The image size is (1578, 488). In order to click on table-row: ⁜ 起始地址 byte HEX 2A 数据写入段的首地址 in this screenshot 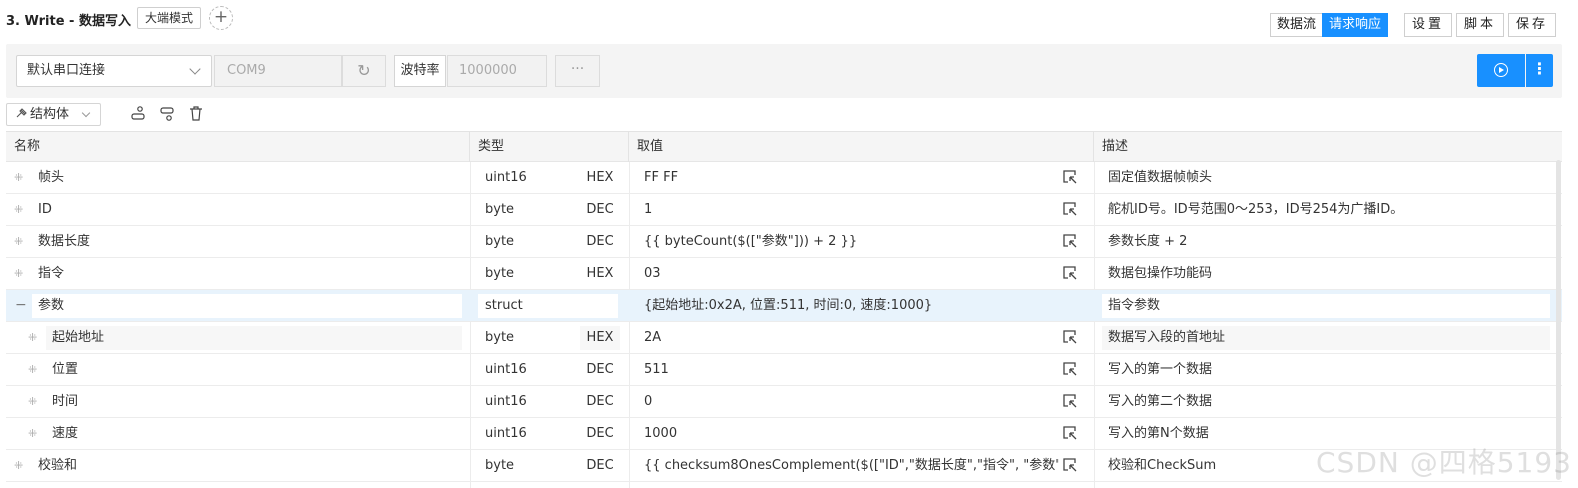, I will do `click(784, 338)`.